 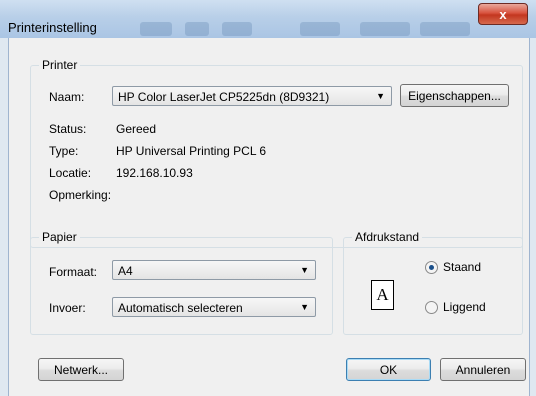 I want to click on close-button: x, so click(x=503, y=14).